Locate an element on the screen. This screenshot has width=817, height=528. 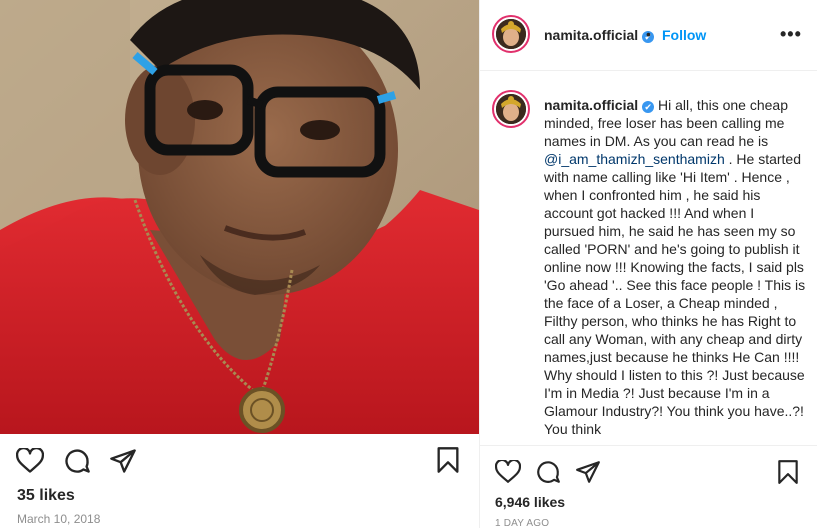
author-username: namita.official ✔ is located at coordinates (599, 35).